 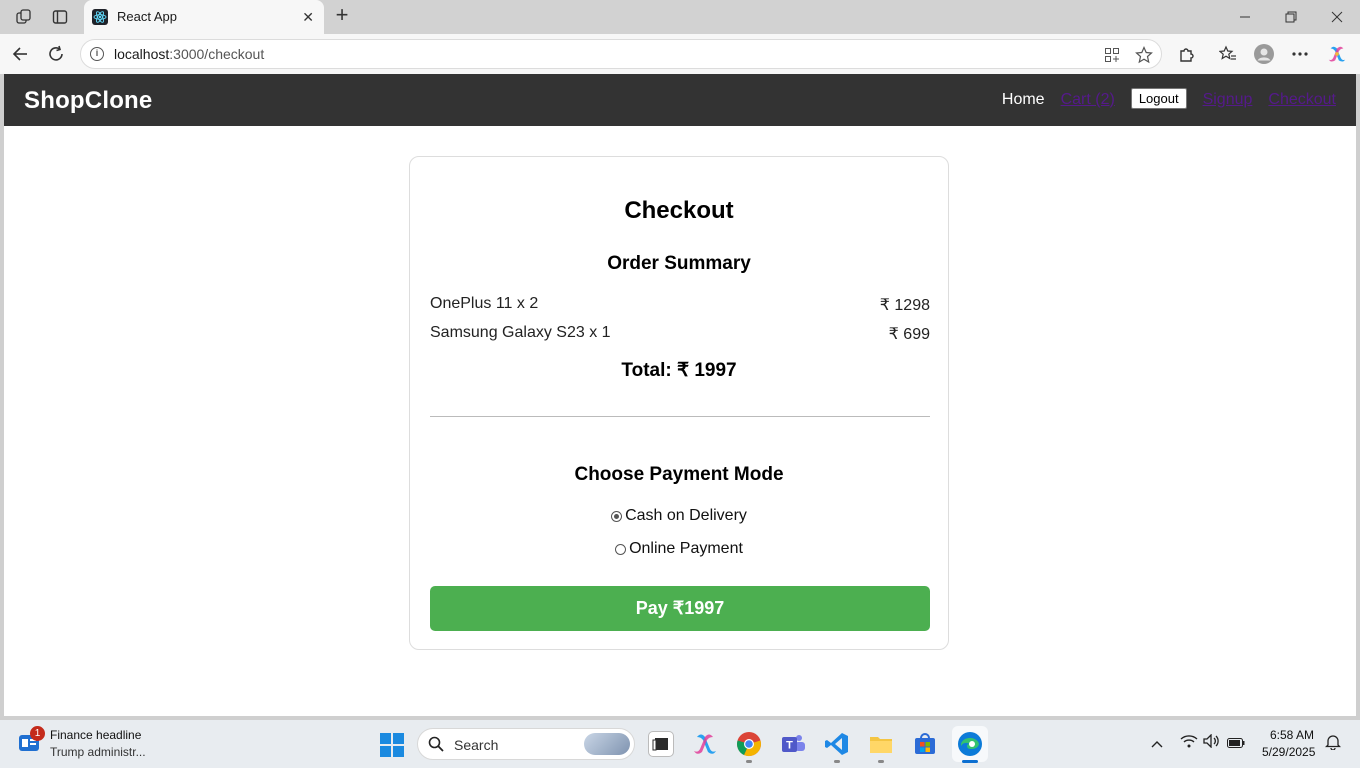 I want to click on order-item-row: Samsung Galaxy S23 x 1 ₹ 699, so click(x=680, y=334).